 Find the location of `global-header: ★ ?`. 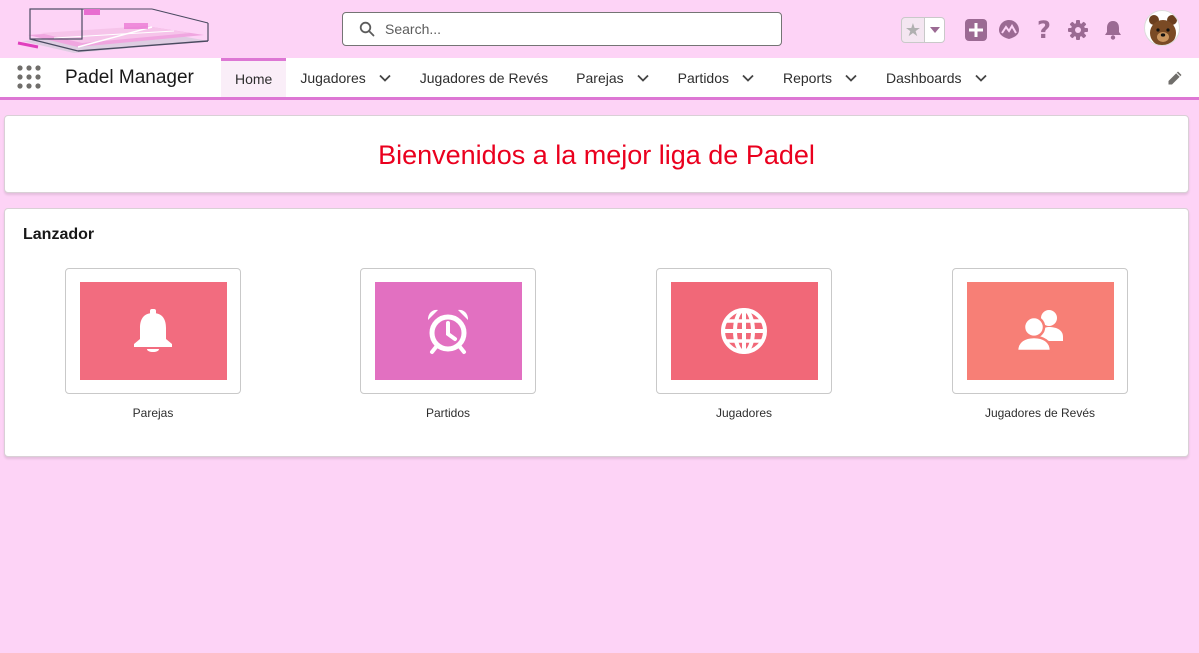

global-header: ★ ? is located at coordinates (599, 29).